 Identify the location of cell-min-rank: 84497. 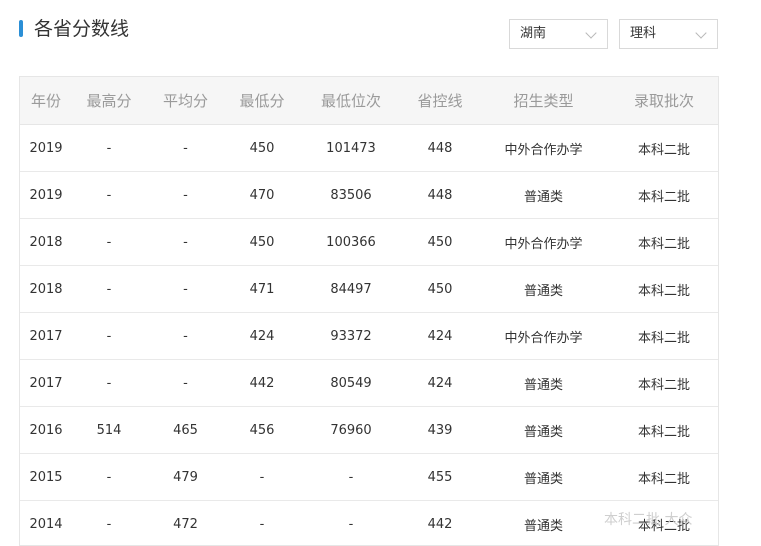
(351, 289).